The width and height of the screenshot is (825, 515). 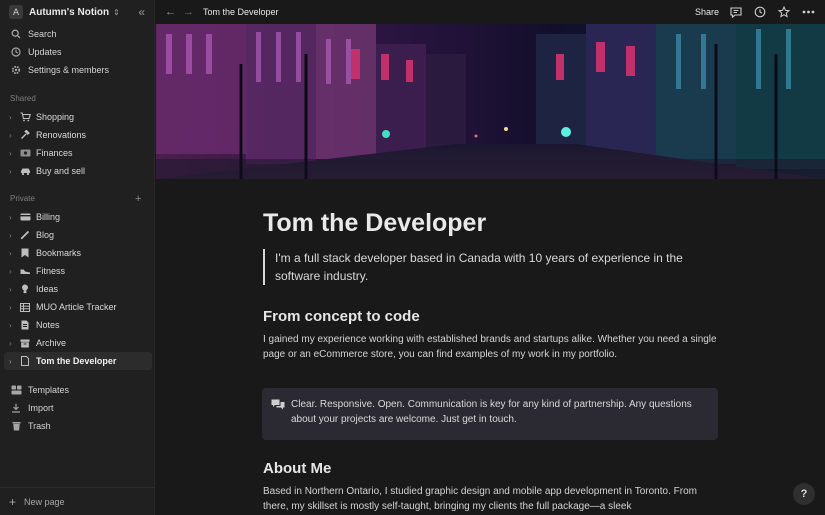 What do you see at coordinates (78, 325) in the screenshot?
I see `sidebar-item-notes: › Notes` at bounding box center [78, 325].